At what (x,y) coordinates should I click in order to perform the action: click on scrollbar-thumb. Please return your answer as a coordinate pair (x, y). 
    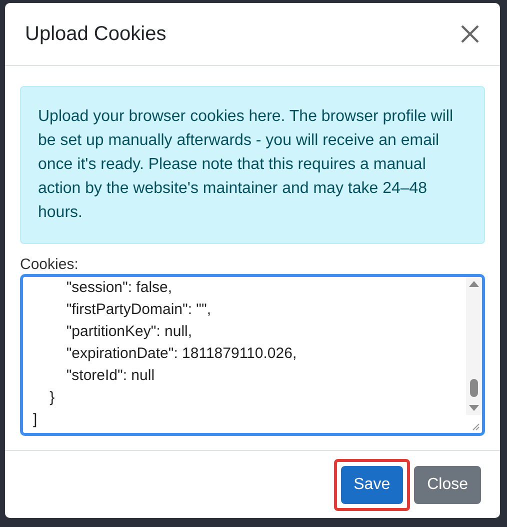
    Looking at the image, I should click on (474, 388).